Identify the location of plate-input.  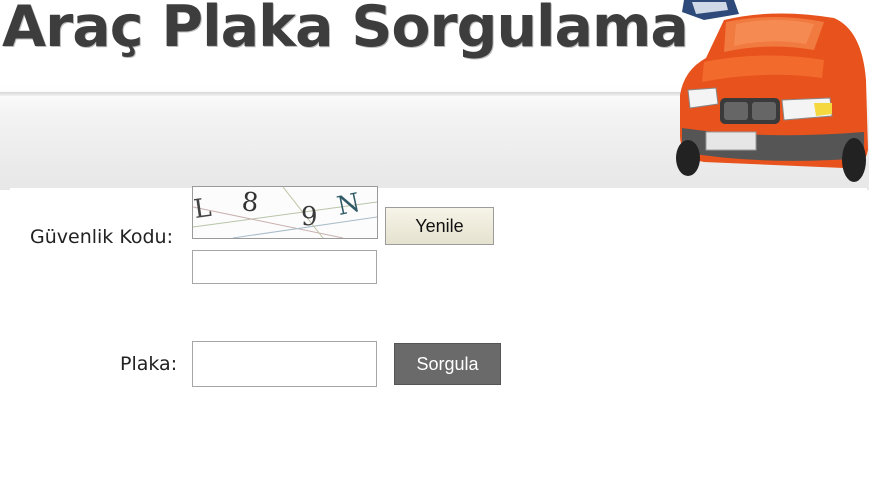
(284, 364).